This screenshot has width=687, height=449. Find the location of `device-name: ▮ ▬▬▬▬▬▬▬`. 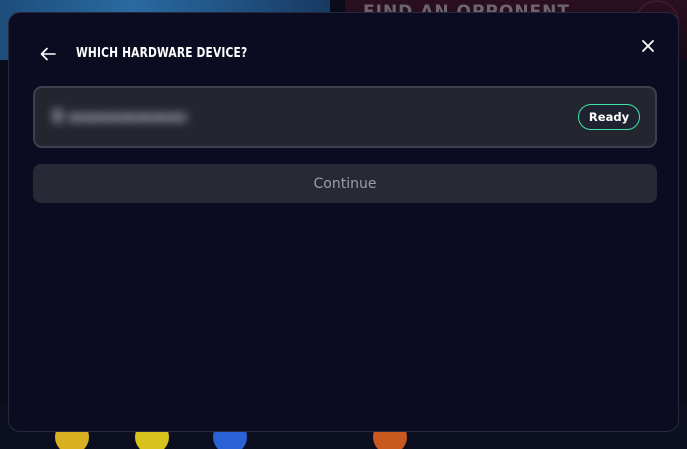

device-name: ▮ ▬▬▬▬▬▬▬ is located at coordinates (120, 115).